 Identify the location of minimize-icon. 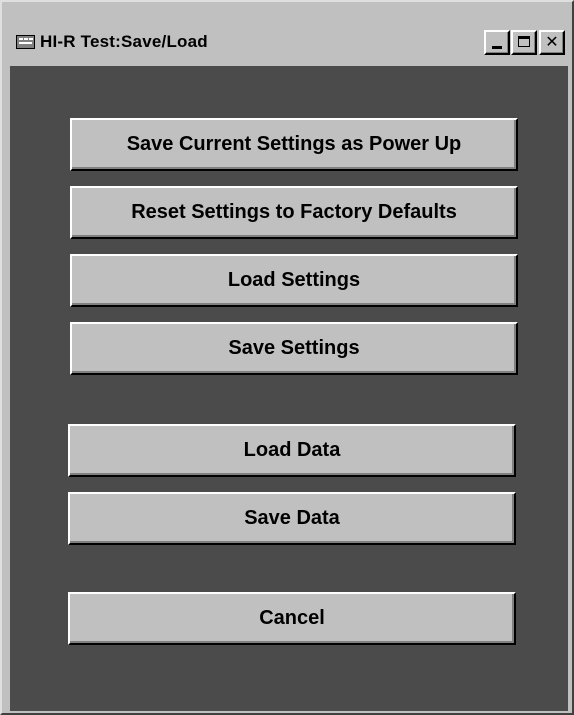
(497, 47).